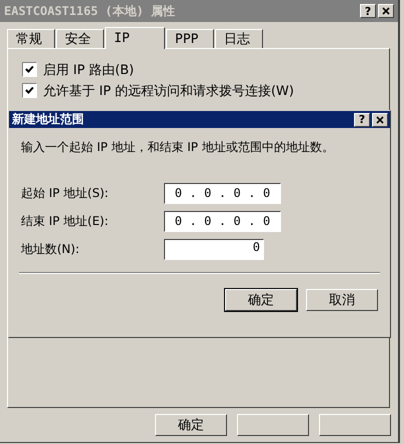 The height and width of the screenshot is (444, 404). What do you see at coordinates (65, 221) in the screenshot?
I see `field-label: 结束 IP 地址(E):` at bounding box center [65, 221].